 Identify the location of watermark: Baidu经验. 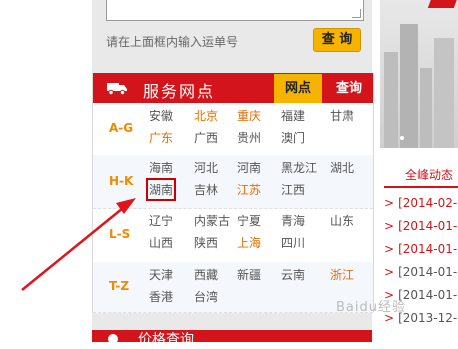
(371, 307).